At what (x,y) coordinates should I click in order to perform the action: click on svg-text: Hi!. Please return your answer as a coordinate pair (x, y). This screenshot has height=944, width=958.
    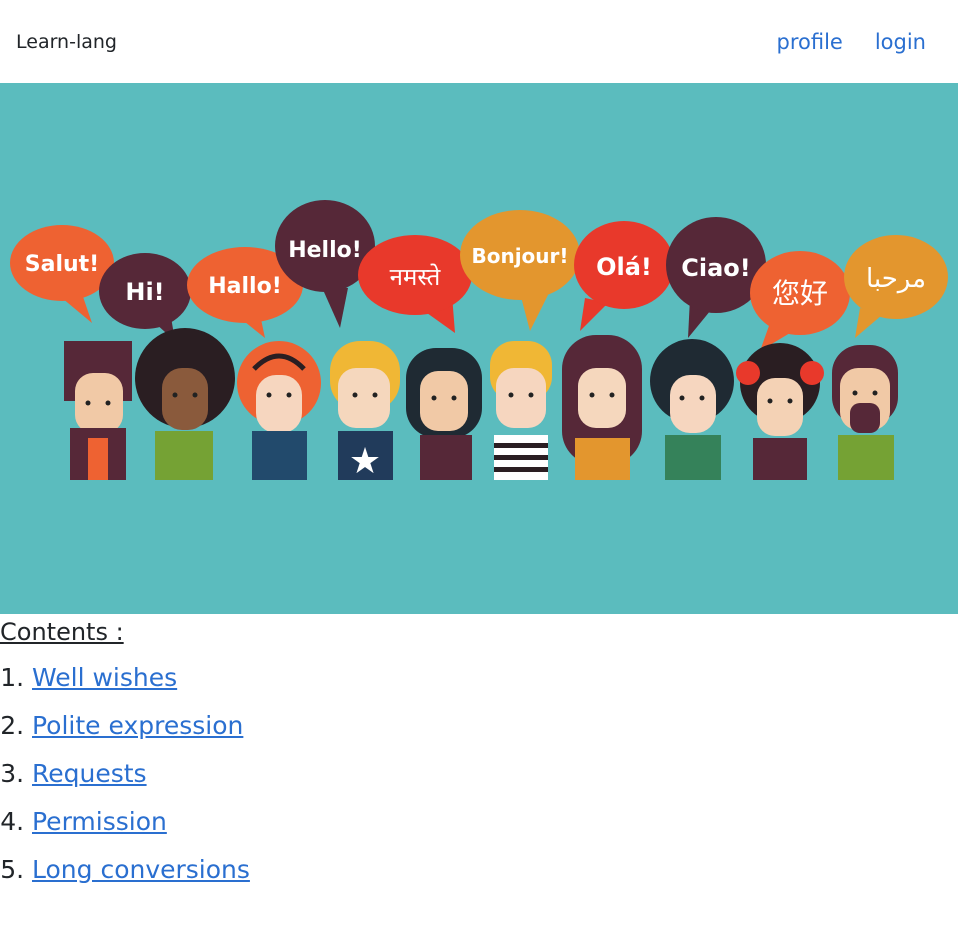
    Looking at the image, I should click on (144, 292).